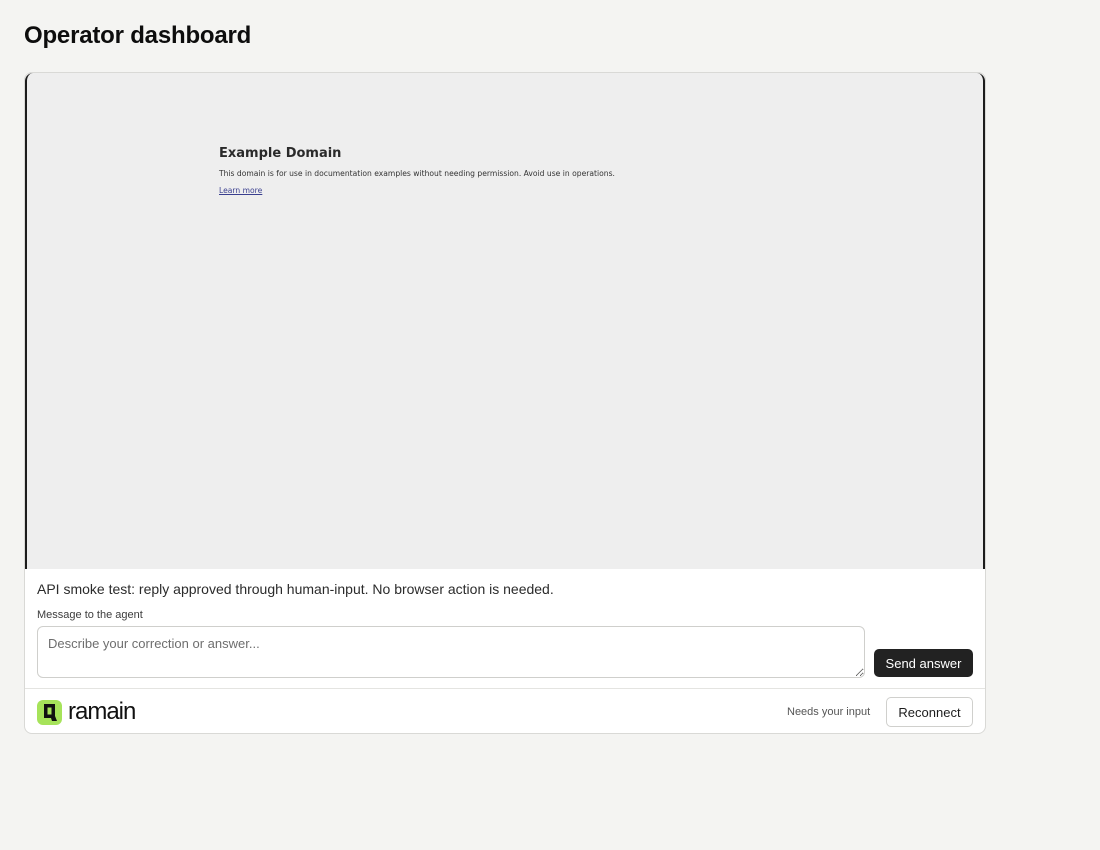  Describe the element at coordinates (90, 615) in the screenshot. I see `message-field-label: Message to the agent` at that location.